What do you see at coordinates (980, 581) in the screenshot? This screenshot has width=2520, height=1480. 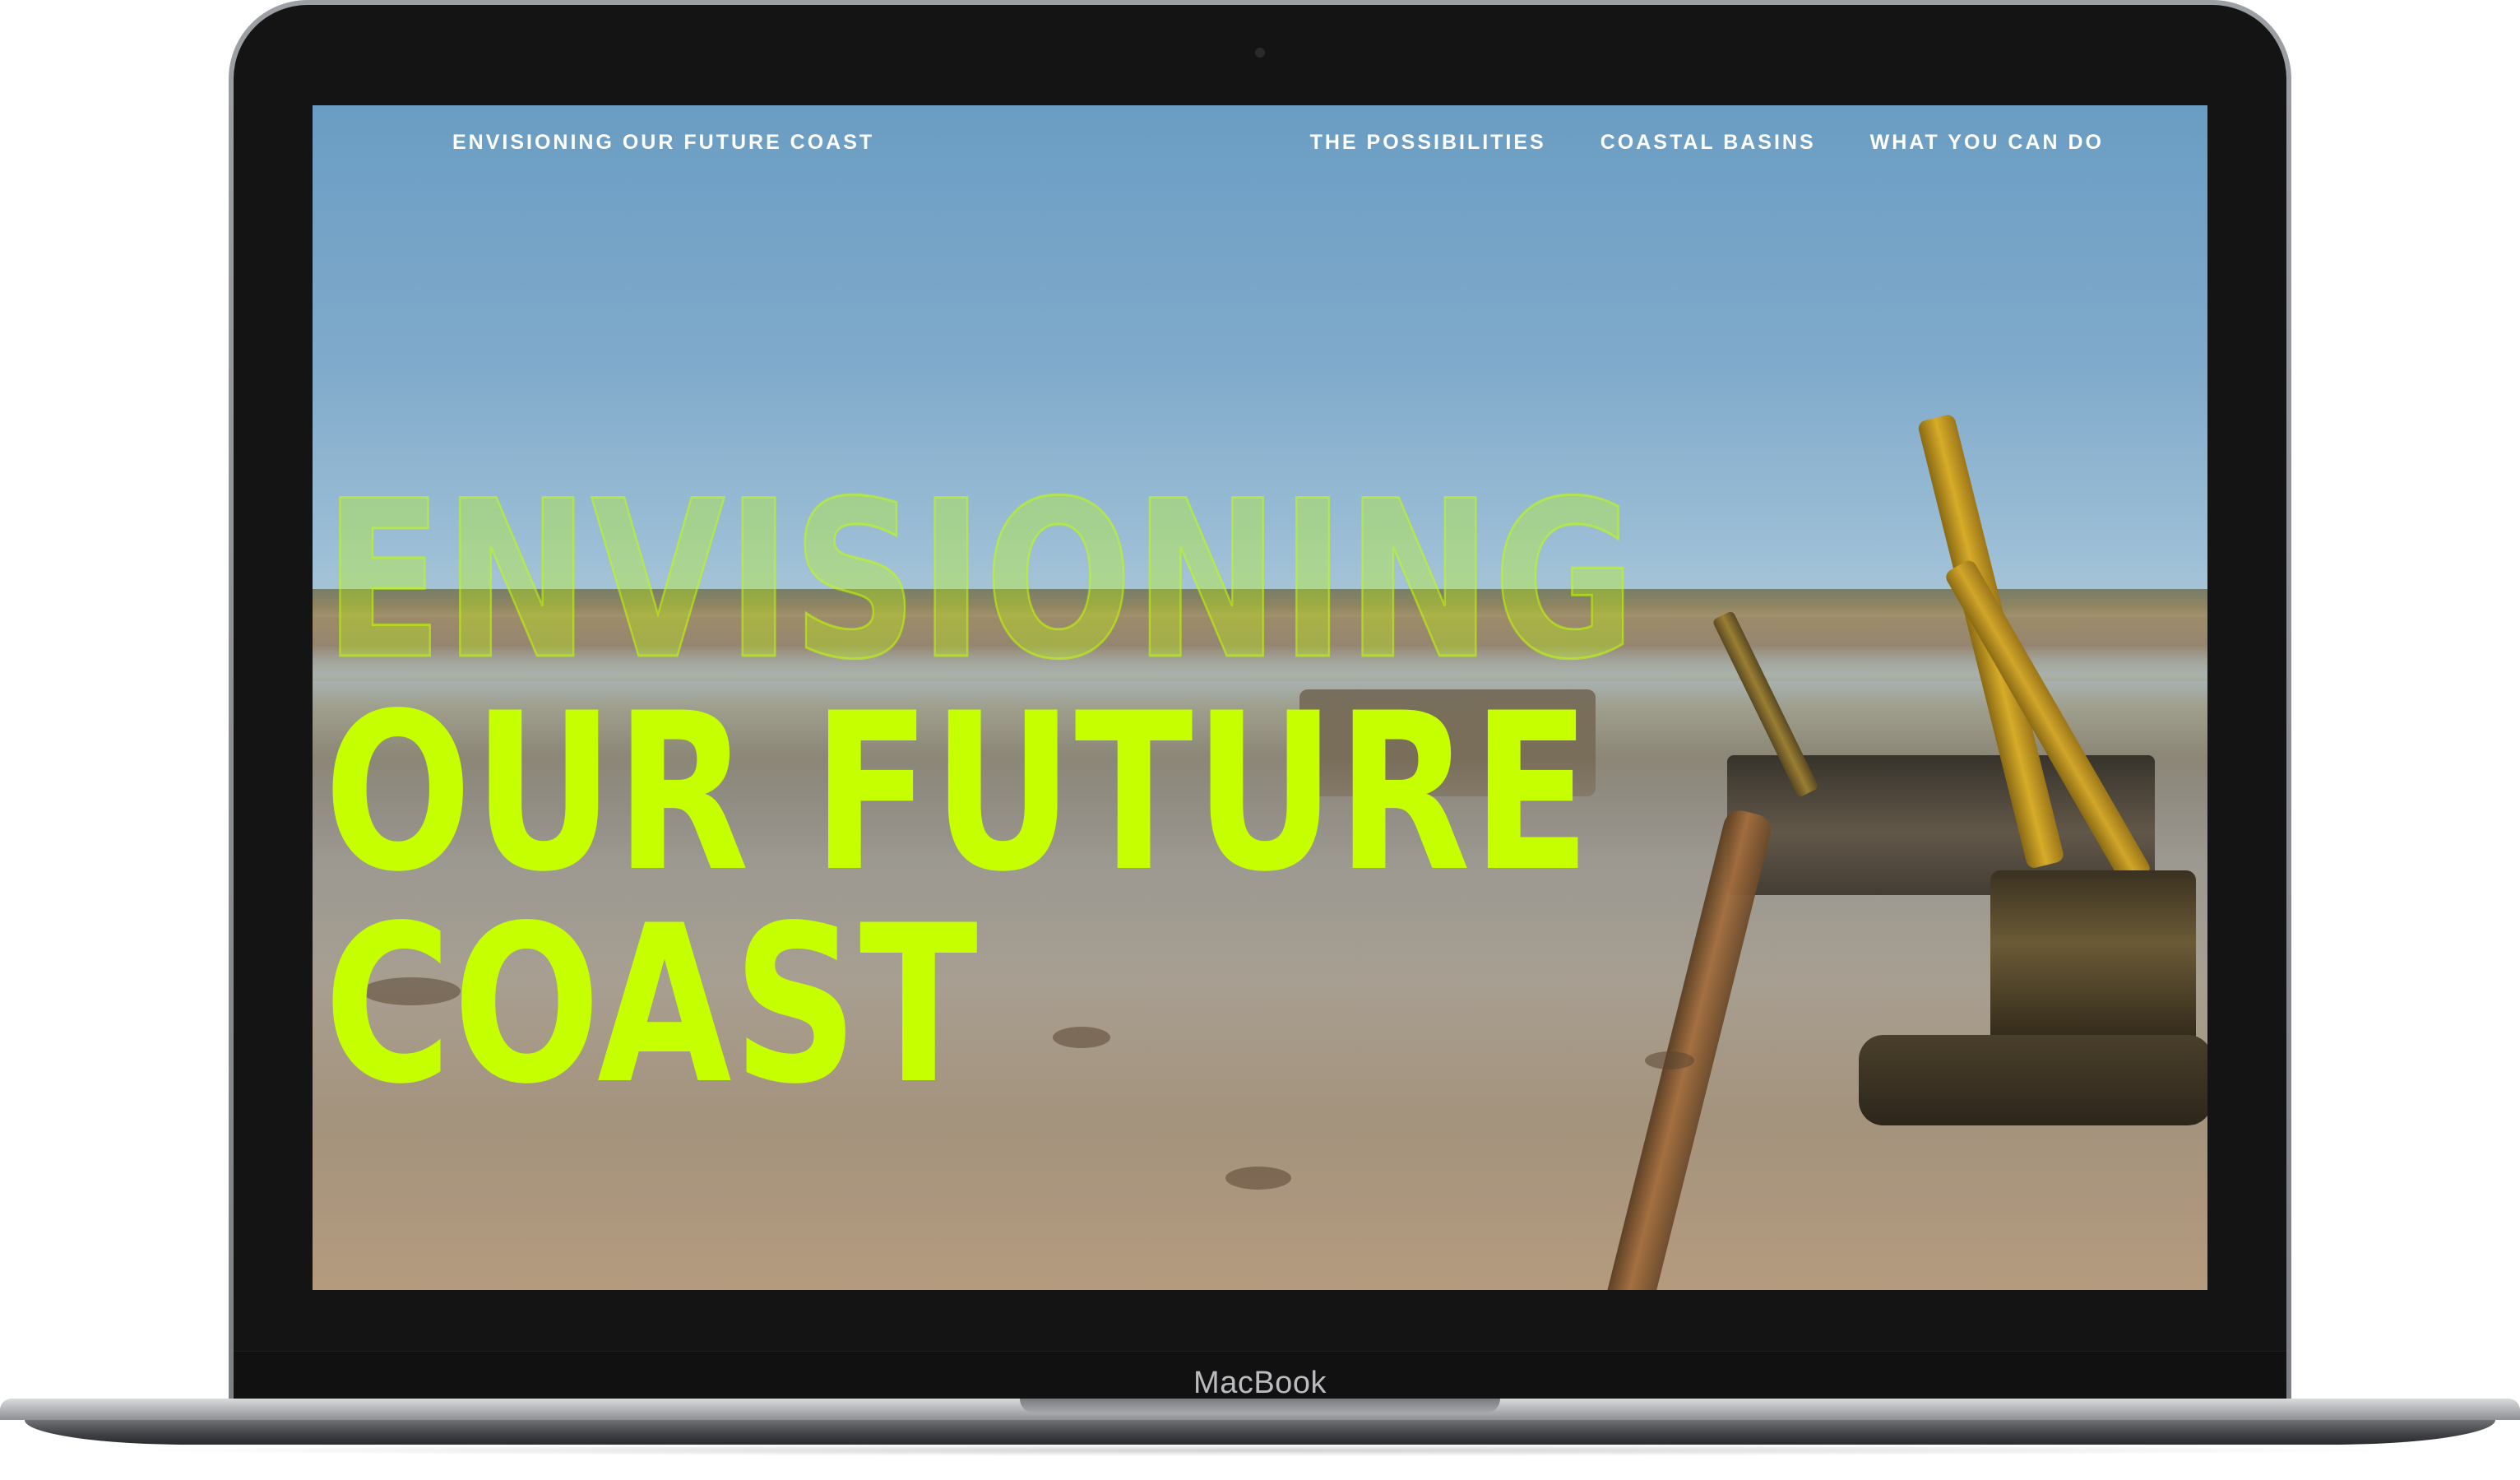 I see `hero-line-envisioning: ENVISIONING` at bounding box center [980, 581].